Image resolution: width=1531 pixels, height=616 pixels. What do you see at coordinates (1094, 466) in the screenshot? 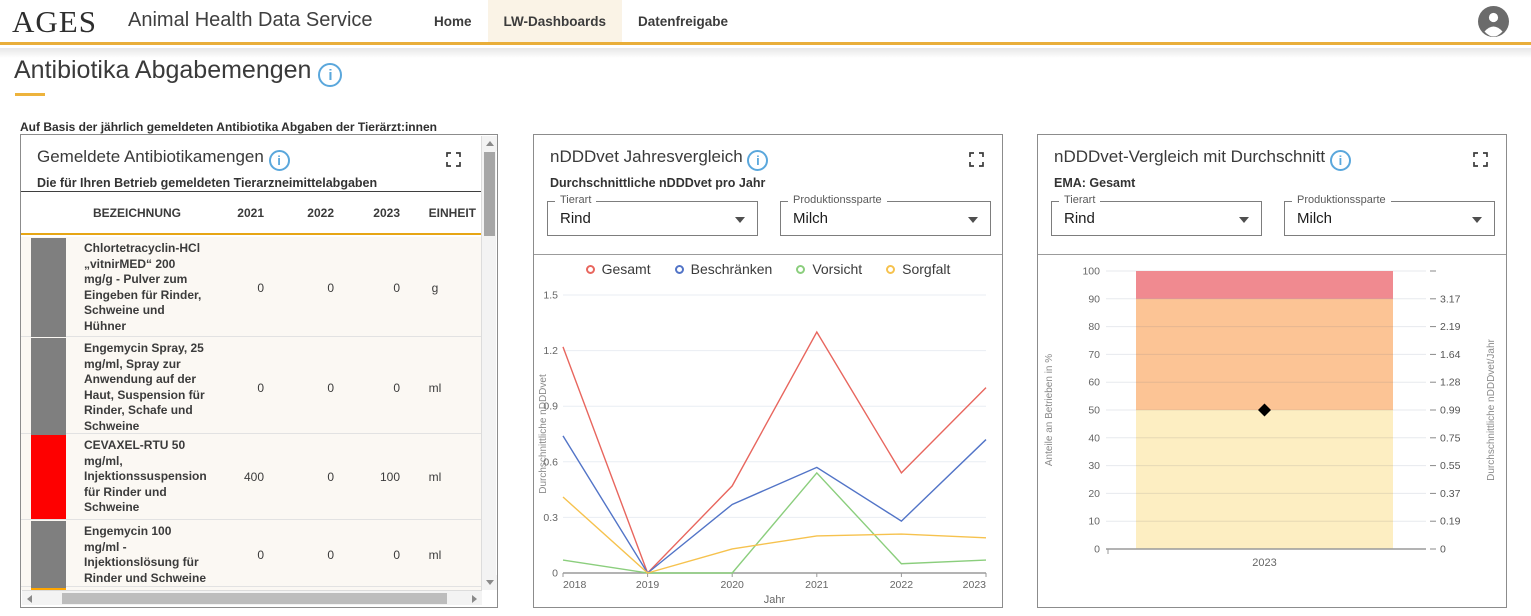
I see `svg-text: 30` at bounding box center [1094, 466].